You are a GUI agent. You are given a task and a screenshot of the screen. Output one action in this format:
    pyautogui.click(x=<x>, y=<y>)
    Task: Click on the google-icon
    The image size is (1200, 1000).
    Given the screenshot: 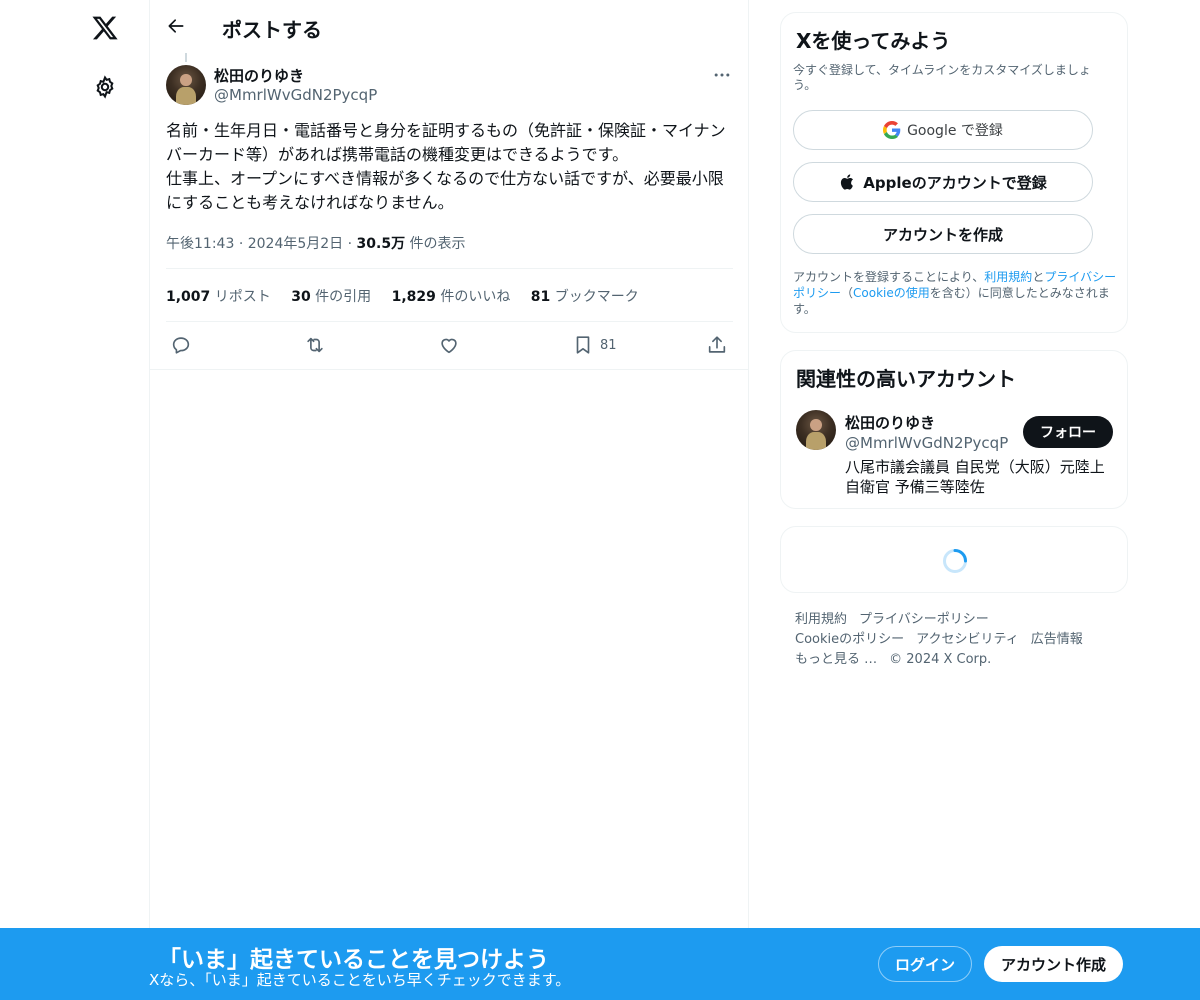 What is the action you would take?
    pyautogui.click(x=892, y=130)
    